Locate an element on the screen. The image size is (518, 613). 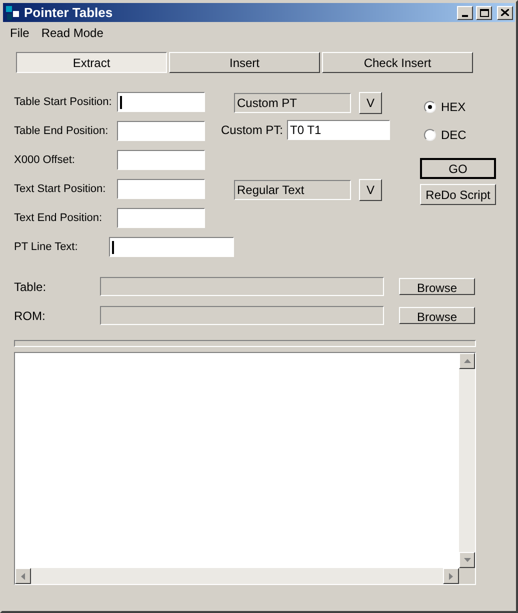
input-field: T0 T1 is located at coordinates (338, 130).